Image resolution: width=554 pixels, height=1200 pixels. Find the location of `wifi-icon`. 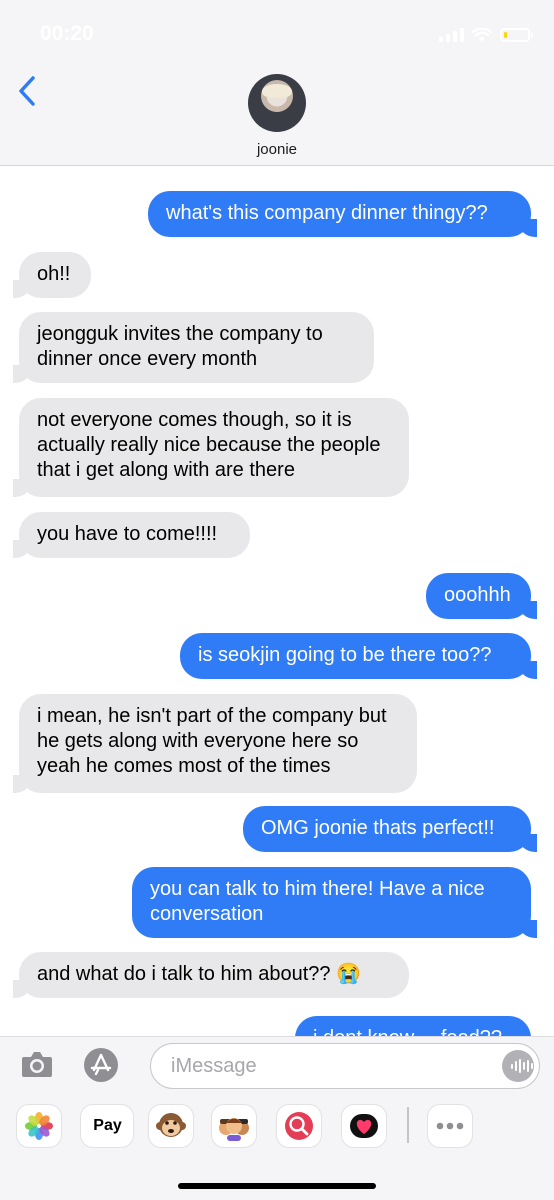

wifi-icon is located at coordinates (482, 35).